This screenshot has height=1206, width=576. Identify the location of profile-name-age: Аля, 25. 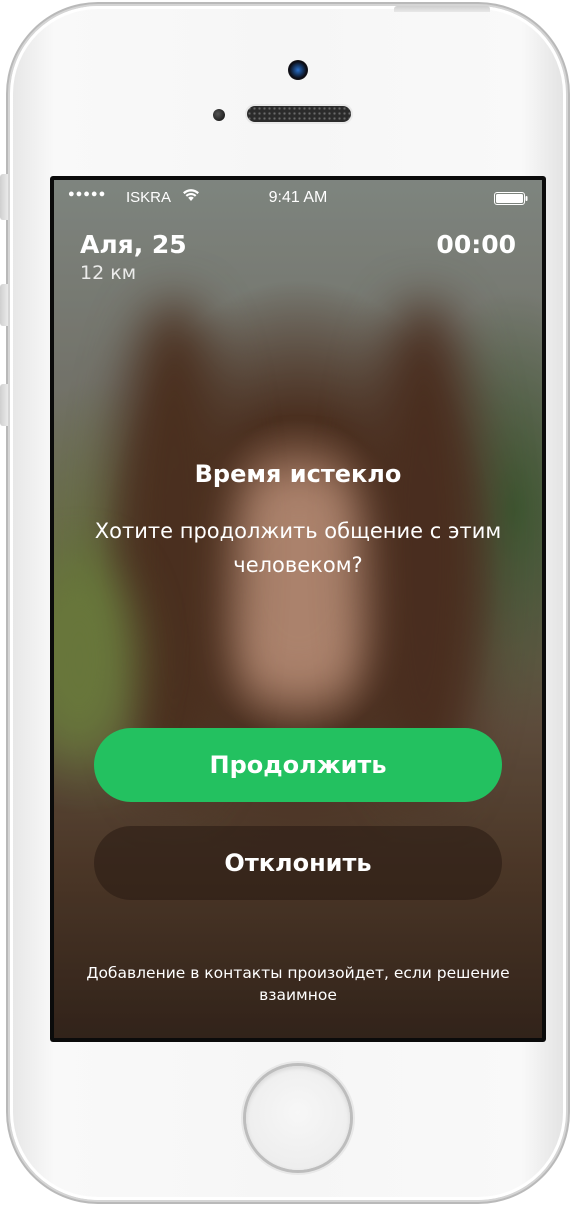
(133, 244).